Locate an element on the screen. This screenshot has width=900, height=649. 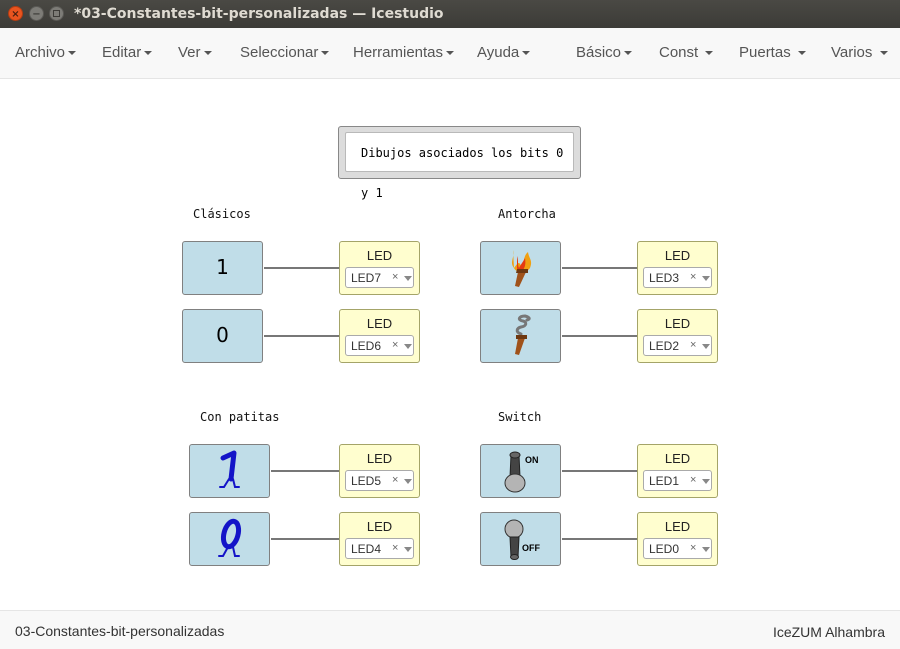
led-pin-value: LED3 is located at coordinates (664, 278).